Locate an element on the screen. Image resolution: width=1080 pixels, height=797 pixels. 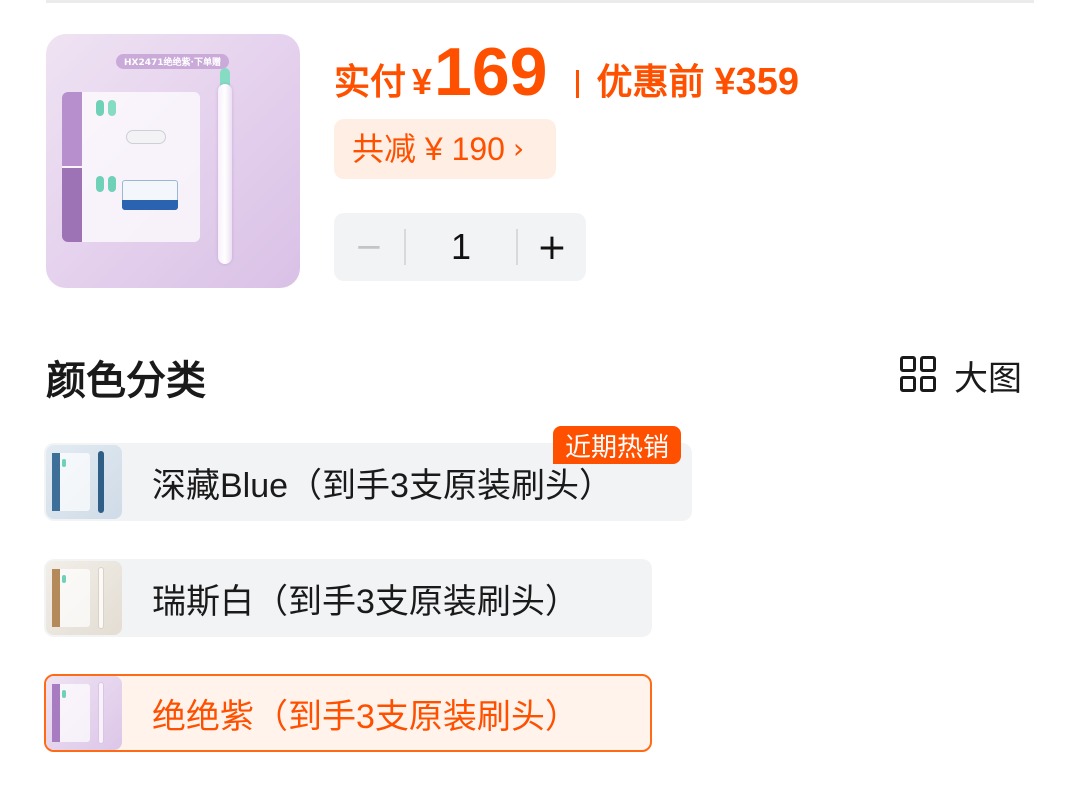
price-row: 实付 ¥ 169 优惠前 ¥359 is located at coordinates (566, 68).